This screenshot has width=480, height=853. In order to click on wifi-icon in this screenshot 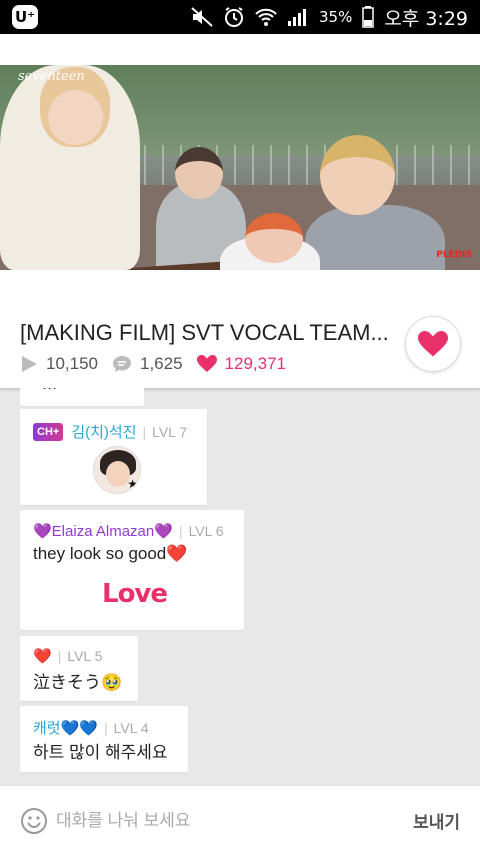, I will do `click(266, 17)`.